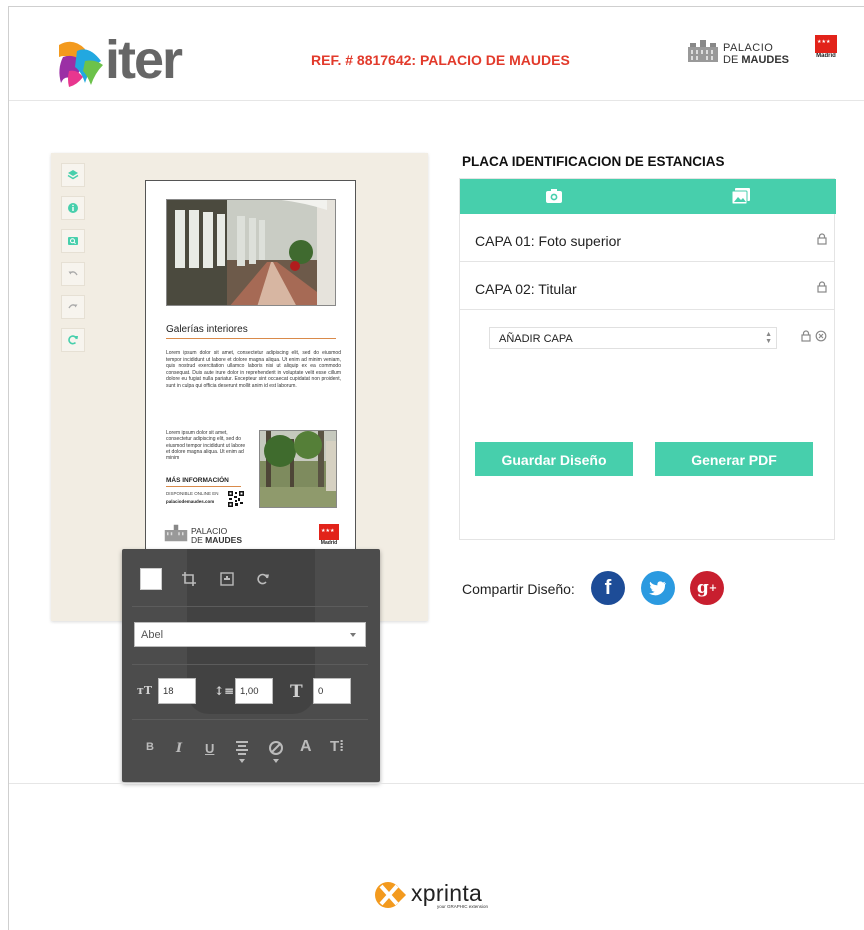  What do you see at coordinates (826, 56) in the screenshot?
I see `madrid-text: Madrid` at bounding box center [826, 56].